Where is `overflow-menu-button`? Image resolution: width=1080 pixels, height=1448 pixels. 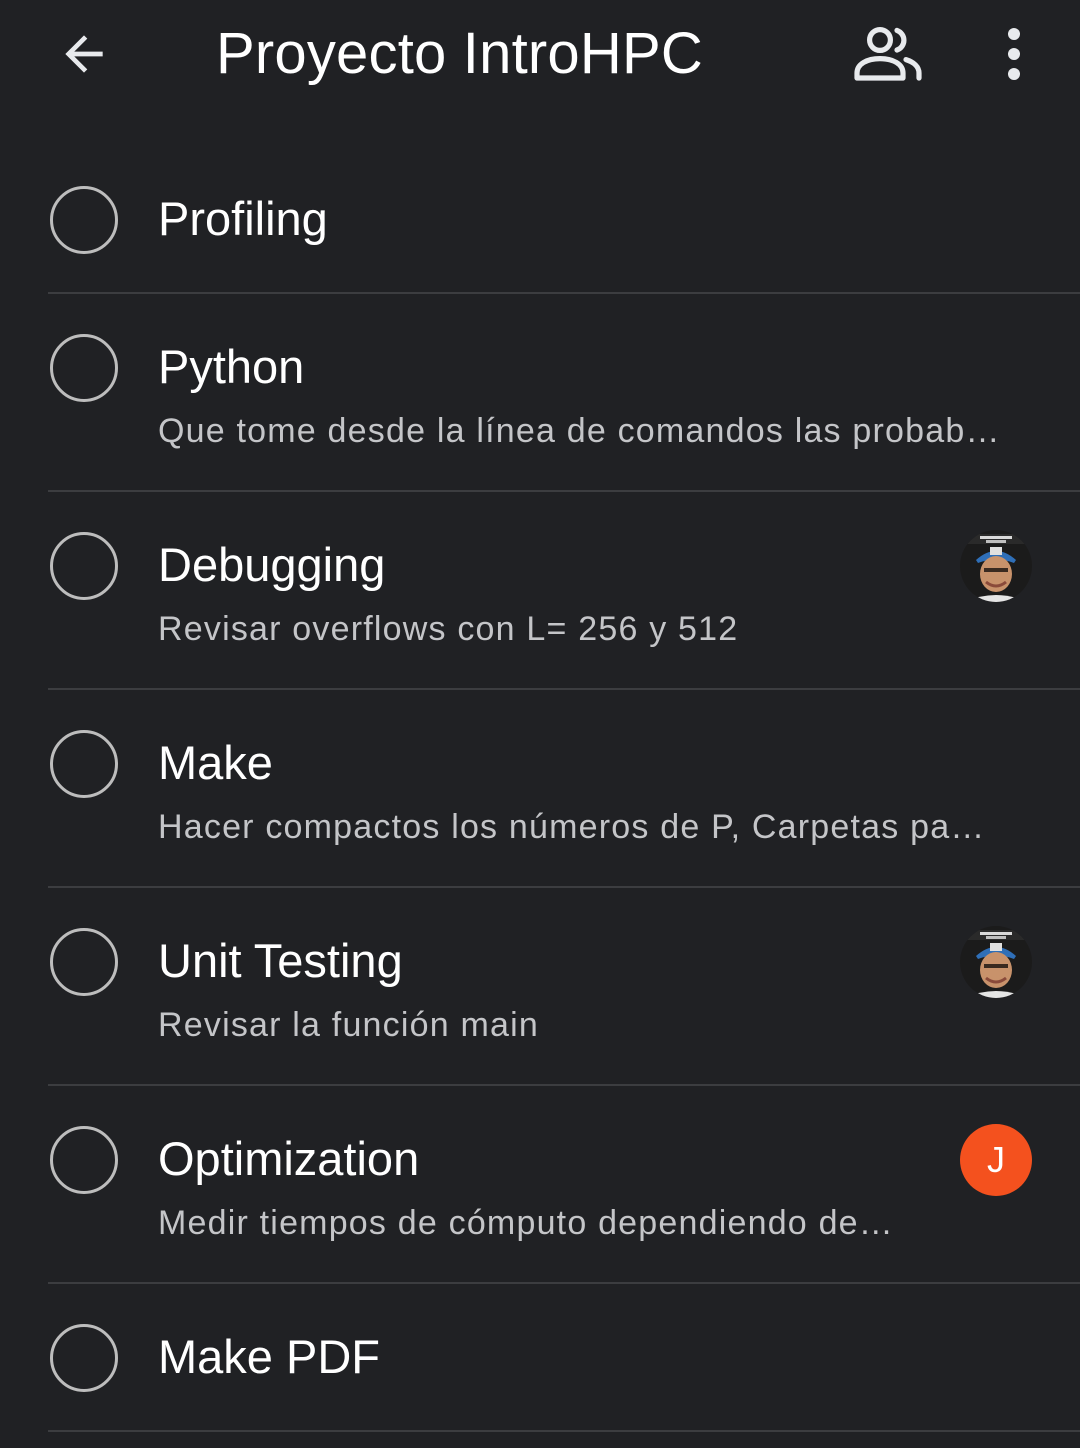 overflow-menu-button is located at coordinates (1014, 54).